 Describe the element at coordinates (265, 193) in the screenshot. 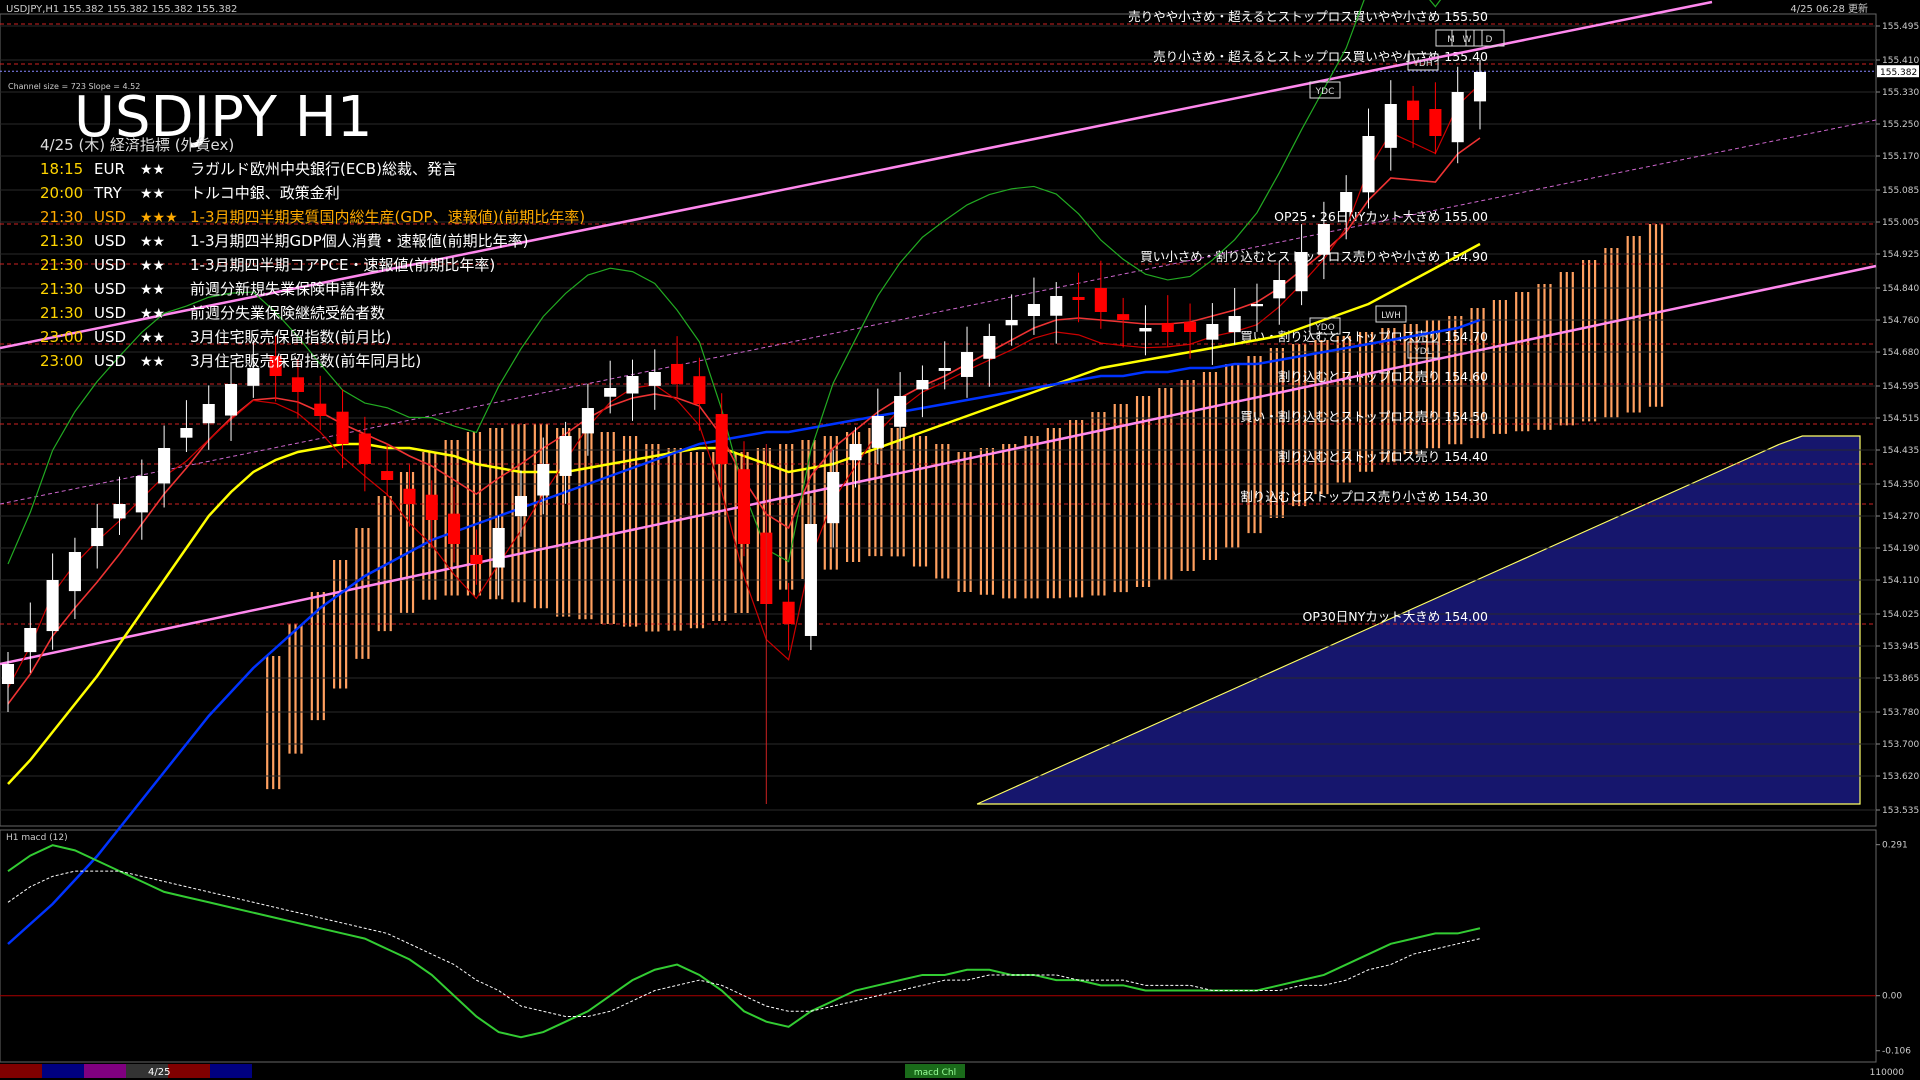

I see `calendar-title: トルコ中銀、政策金利` at that location.